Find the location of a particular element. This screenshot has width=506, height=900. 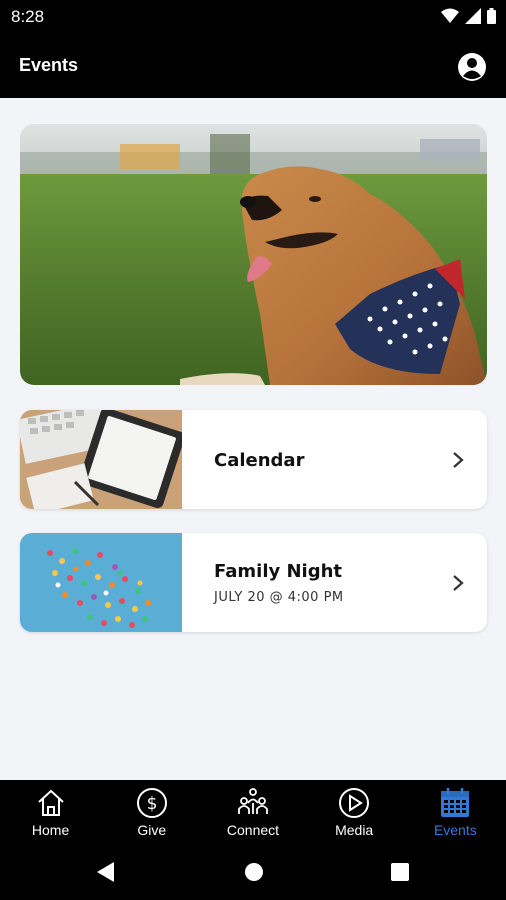

nav-give: $ Give is located at coordinates (151, 814).